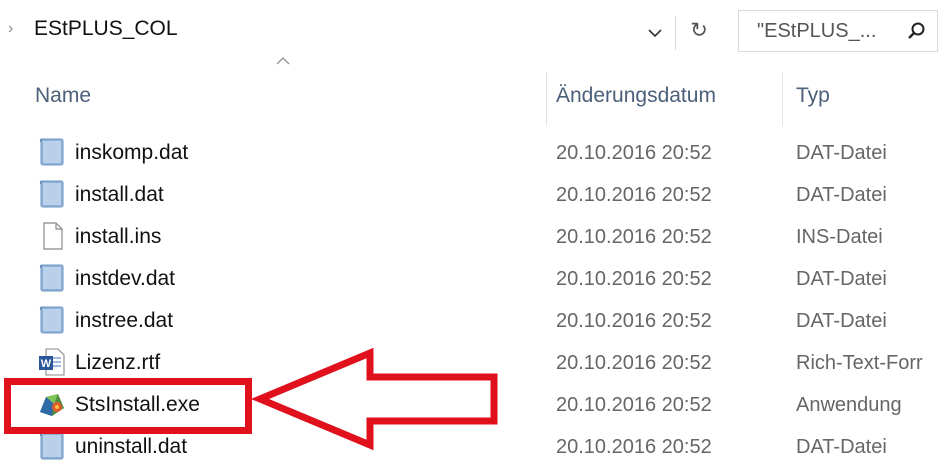 The image size is (947, 470). What do you see at coordinates (636, 96) in the screenshot?
I see `column-header-date: Änderungsdatum` at bounding box center [636, 96].